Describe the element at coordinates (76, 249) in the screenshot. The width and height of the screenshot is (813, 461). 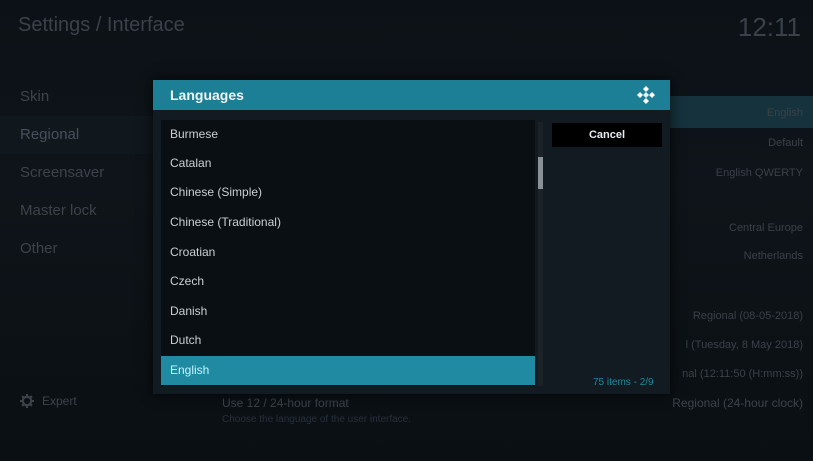
I see `sidebar-item-other: Other` at that location.